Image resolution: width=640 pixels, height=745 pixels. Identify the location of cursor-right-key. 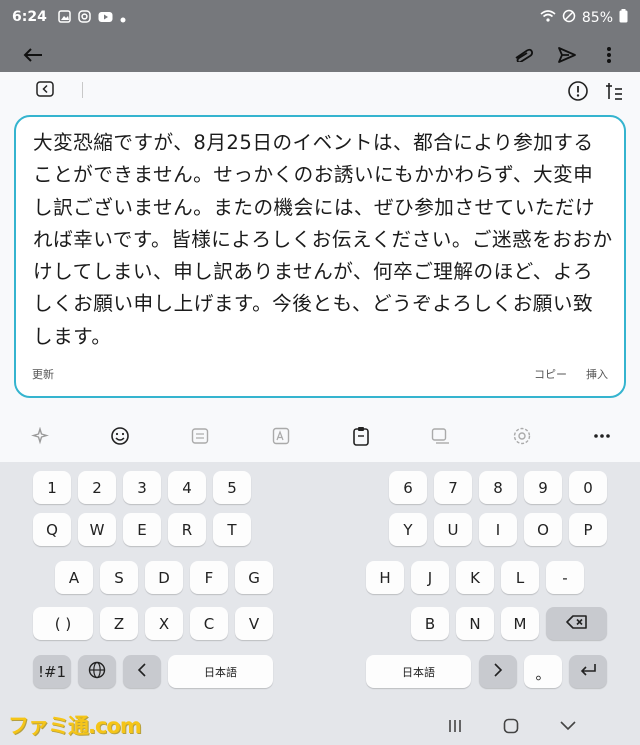
(498, 671).